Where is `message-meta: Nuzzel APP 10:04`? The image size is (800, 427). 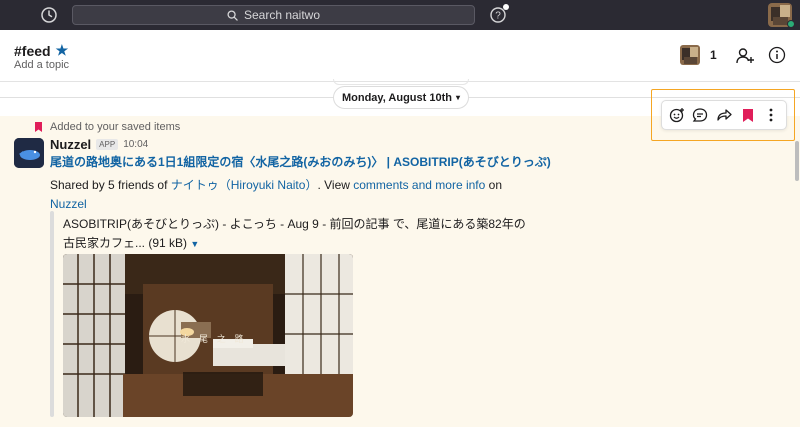 message-meta: Nuzzel APP 10:04 is located at coordinates (99, 144).